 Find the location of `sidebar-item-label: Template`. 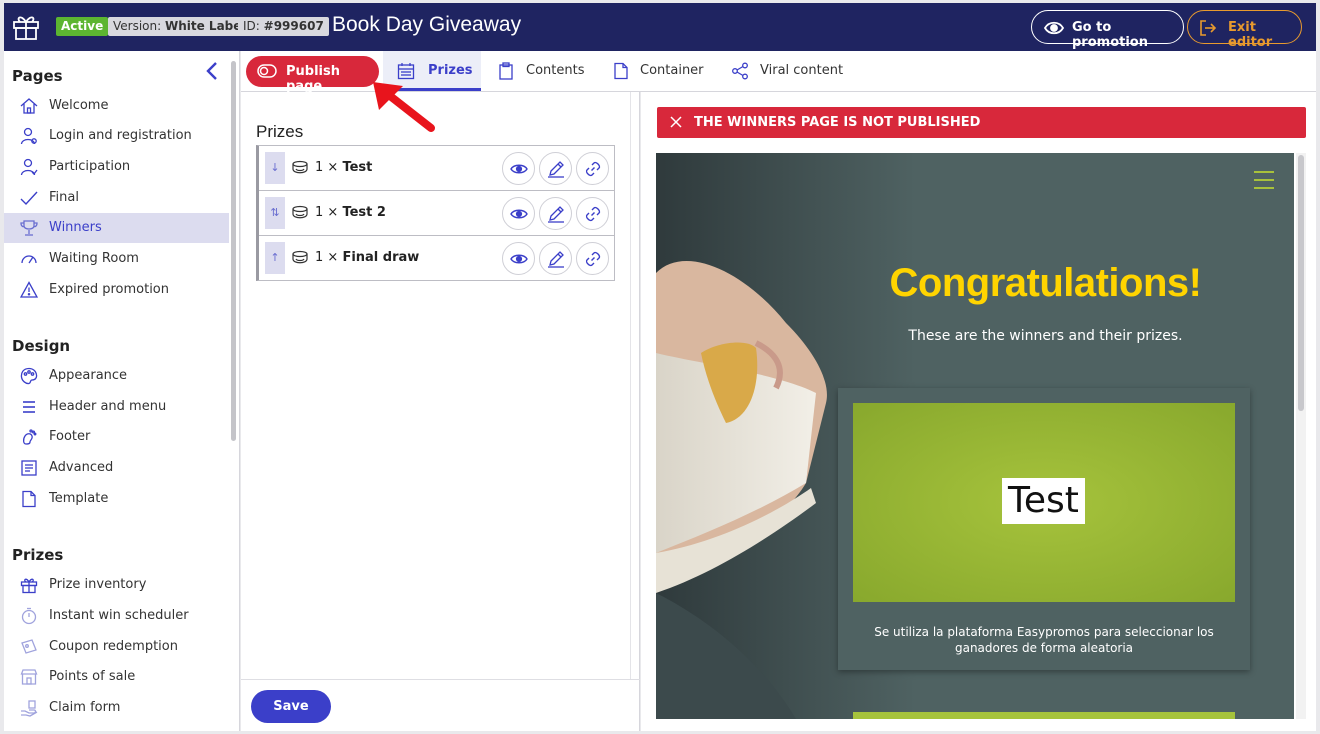

sidebar-item-label: Template is located at coordinates (79, 498).